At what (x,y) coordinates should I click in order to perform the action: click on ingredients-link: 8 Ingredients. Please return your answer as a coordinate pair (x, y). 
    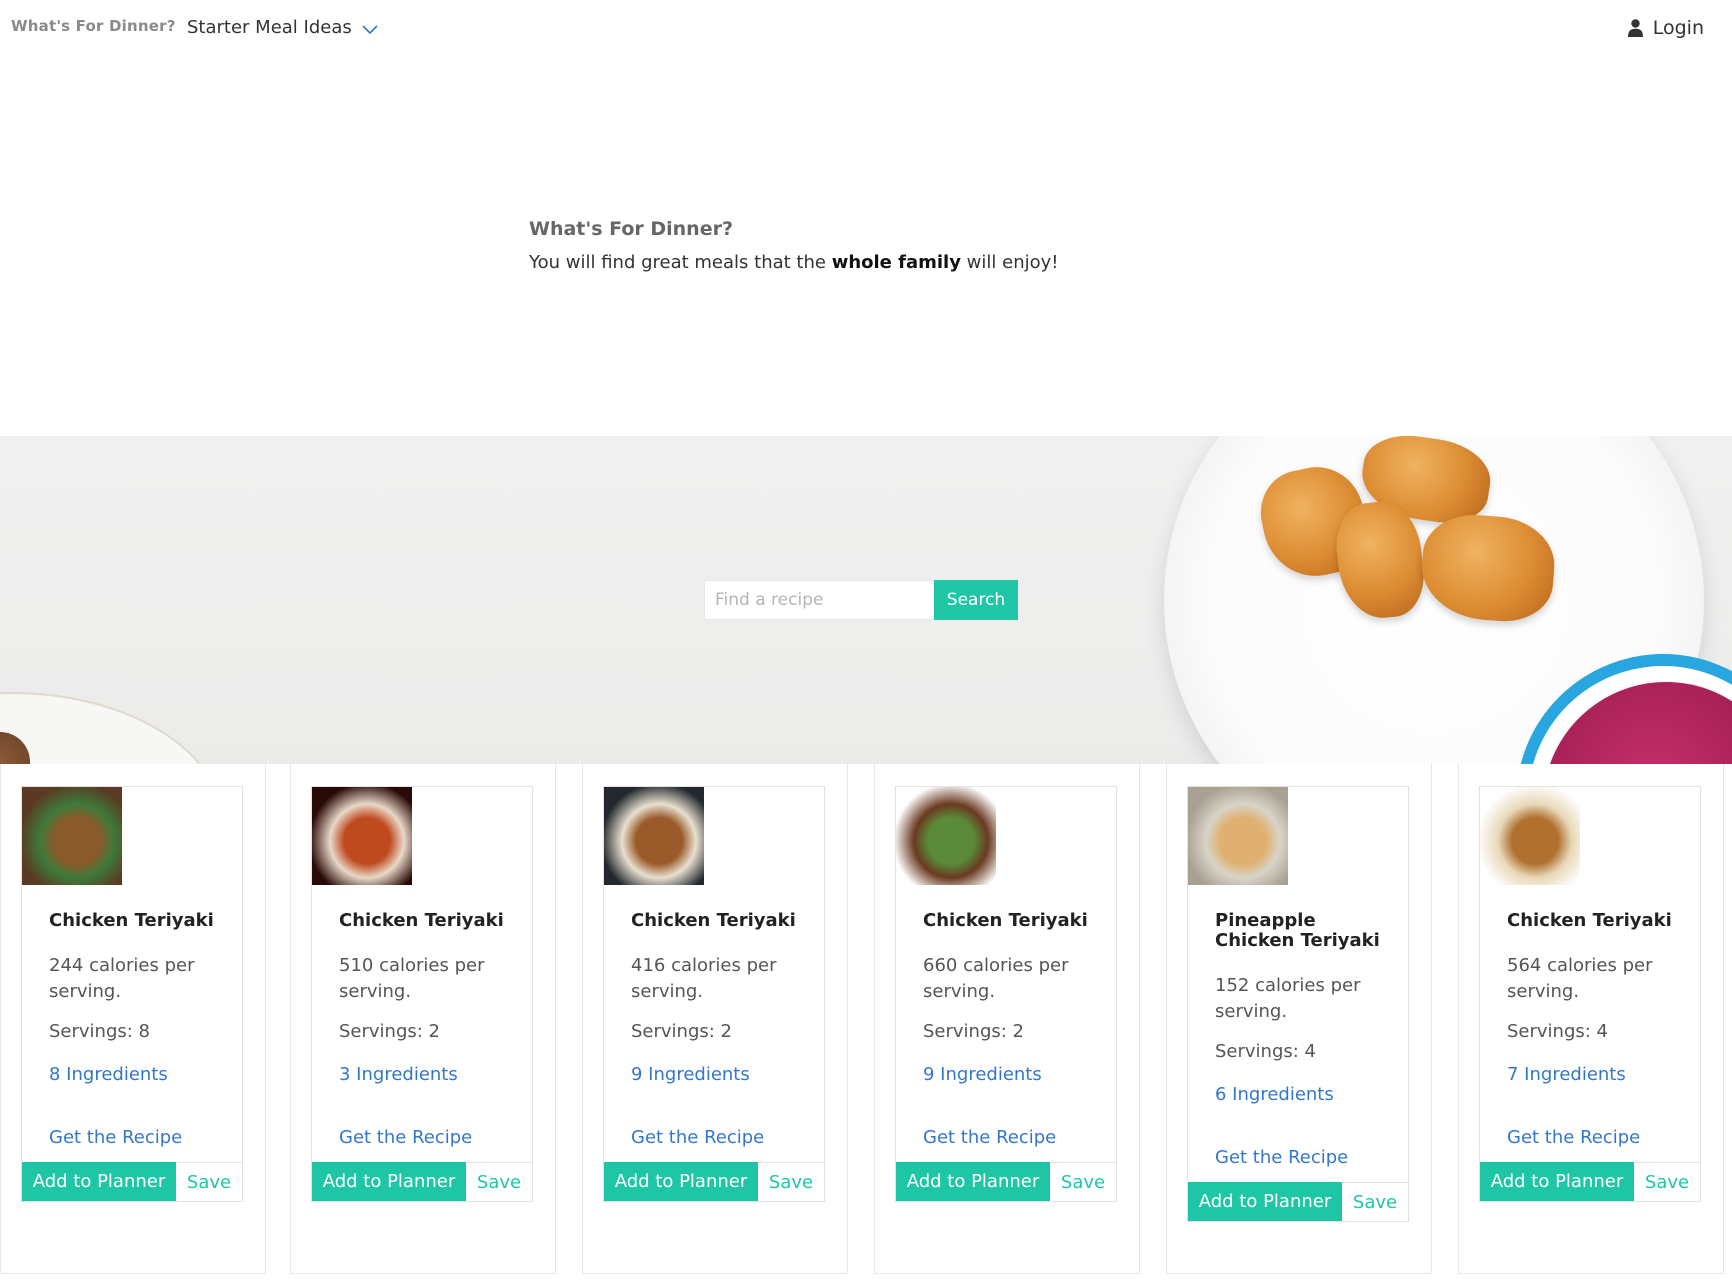
    Looking at the image, I should click on (132, 1074).